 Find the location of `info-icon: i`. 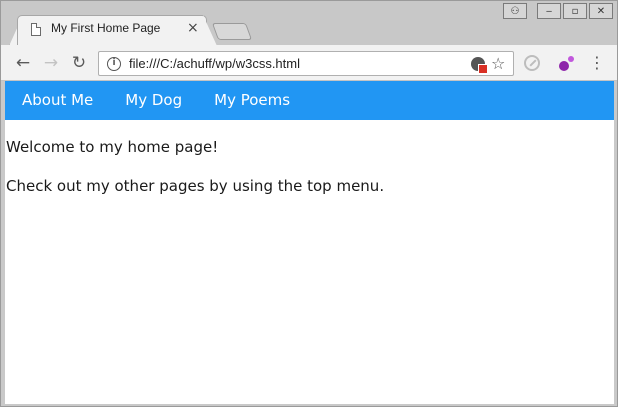

info-icon: i is located at coordinates (114, 64).